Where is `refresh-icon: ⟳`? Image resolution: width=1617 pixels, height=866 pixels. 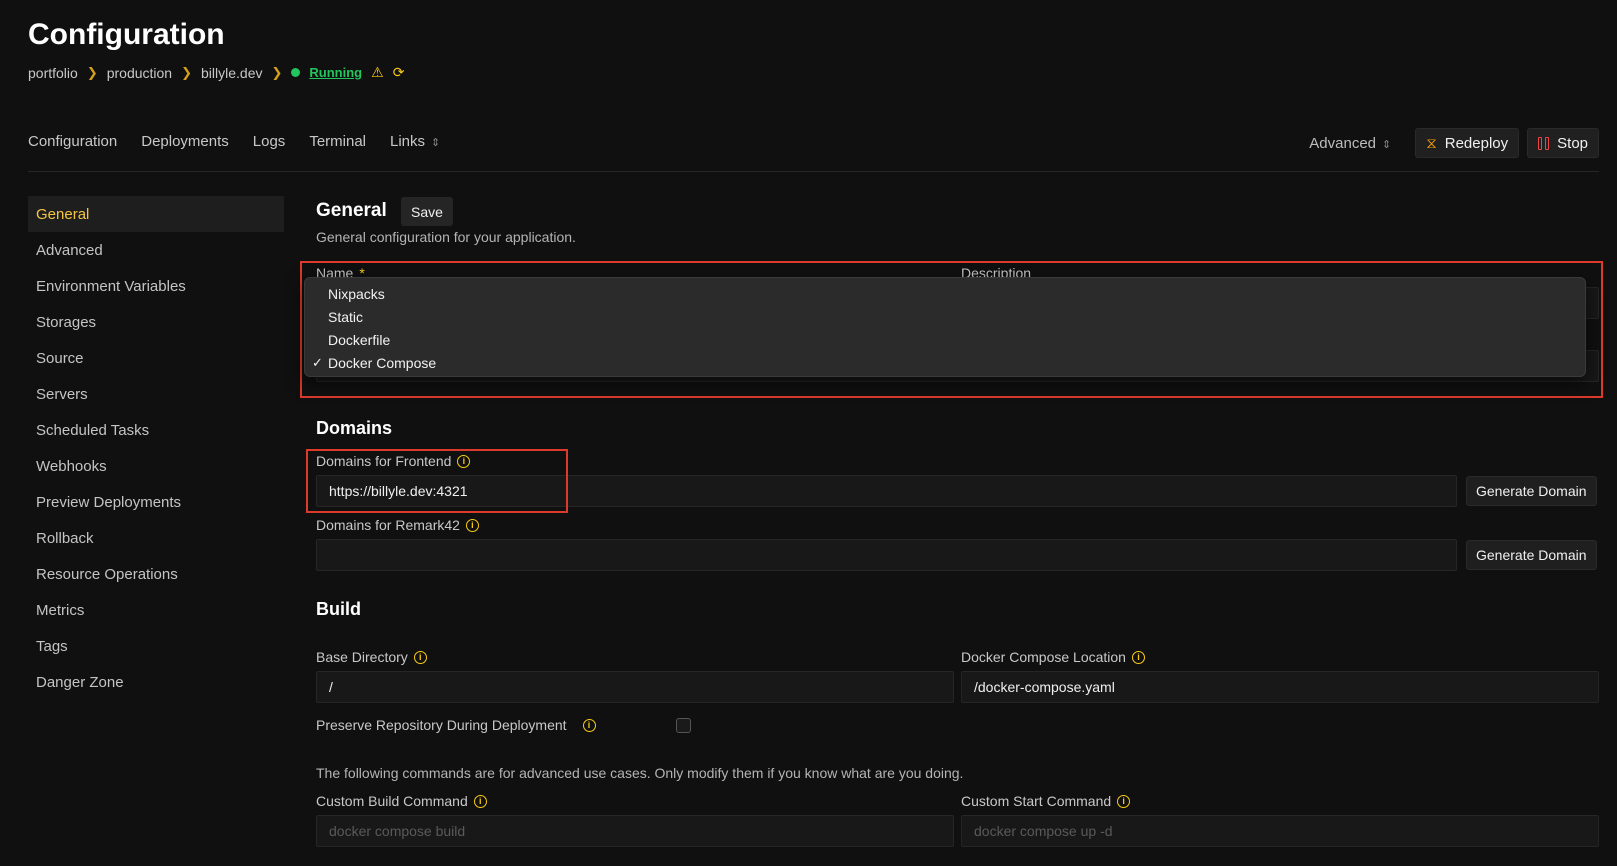 refresh-icon: ⟳ is located at coordinates (399, 72).